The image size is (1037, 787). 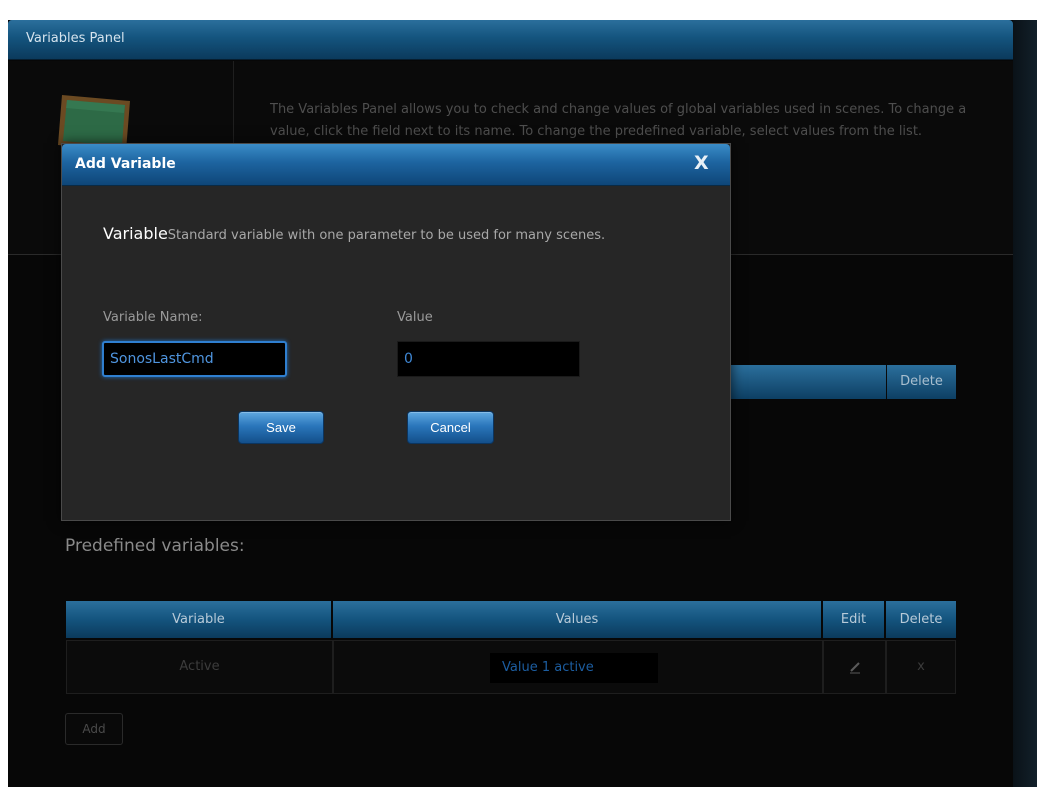 What do you see at coordinates (135, 233) in the screenshot?
I see `variable-type-title: Variable` at bounding box center [135, 233].